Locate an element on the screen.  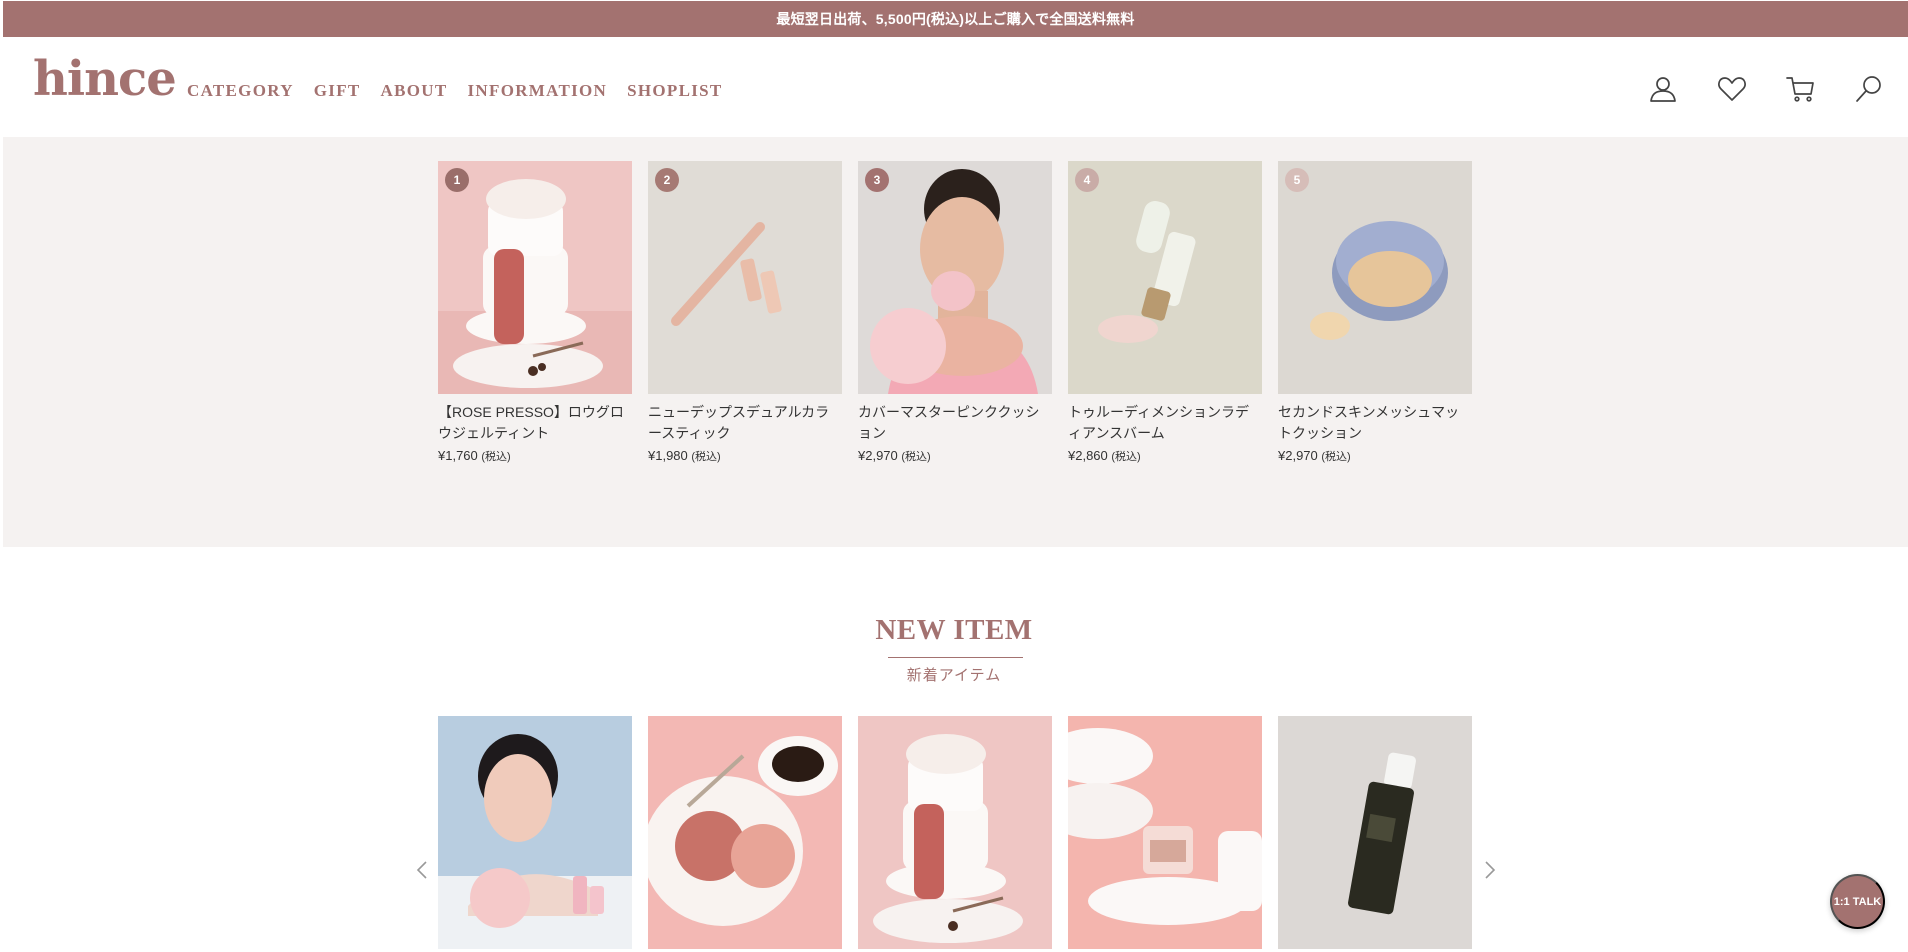
new-item-subtitle: 新着アイテム is located at coordinates (954, 675).